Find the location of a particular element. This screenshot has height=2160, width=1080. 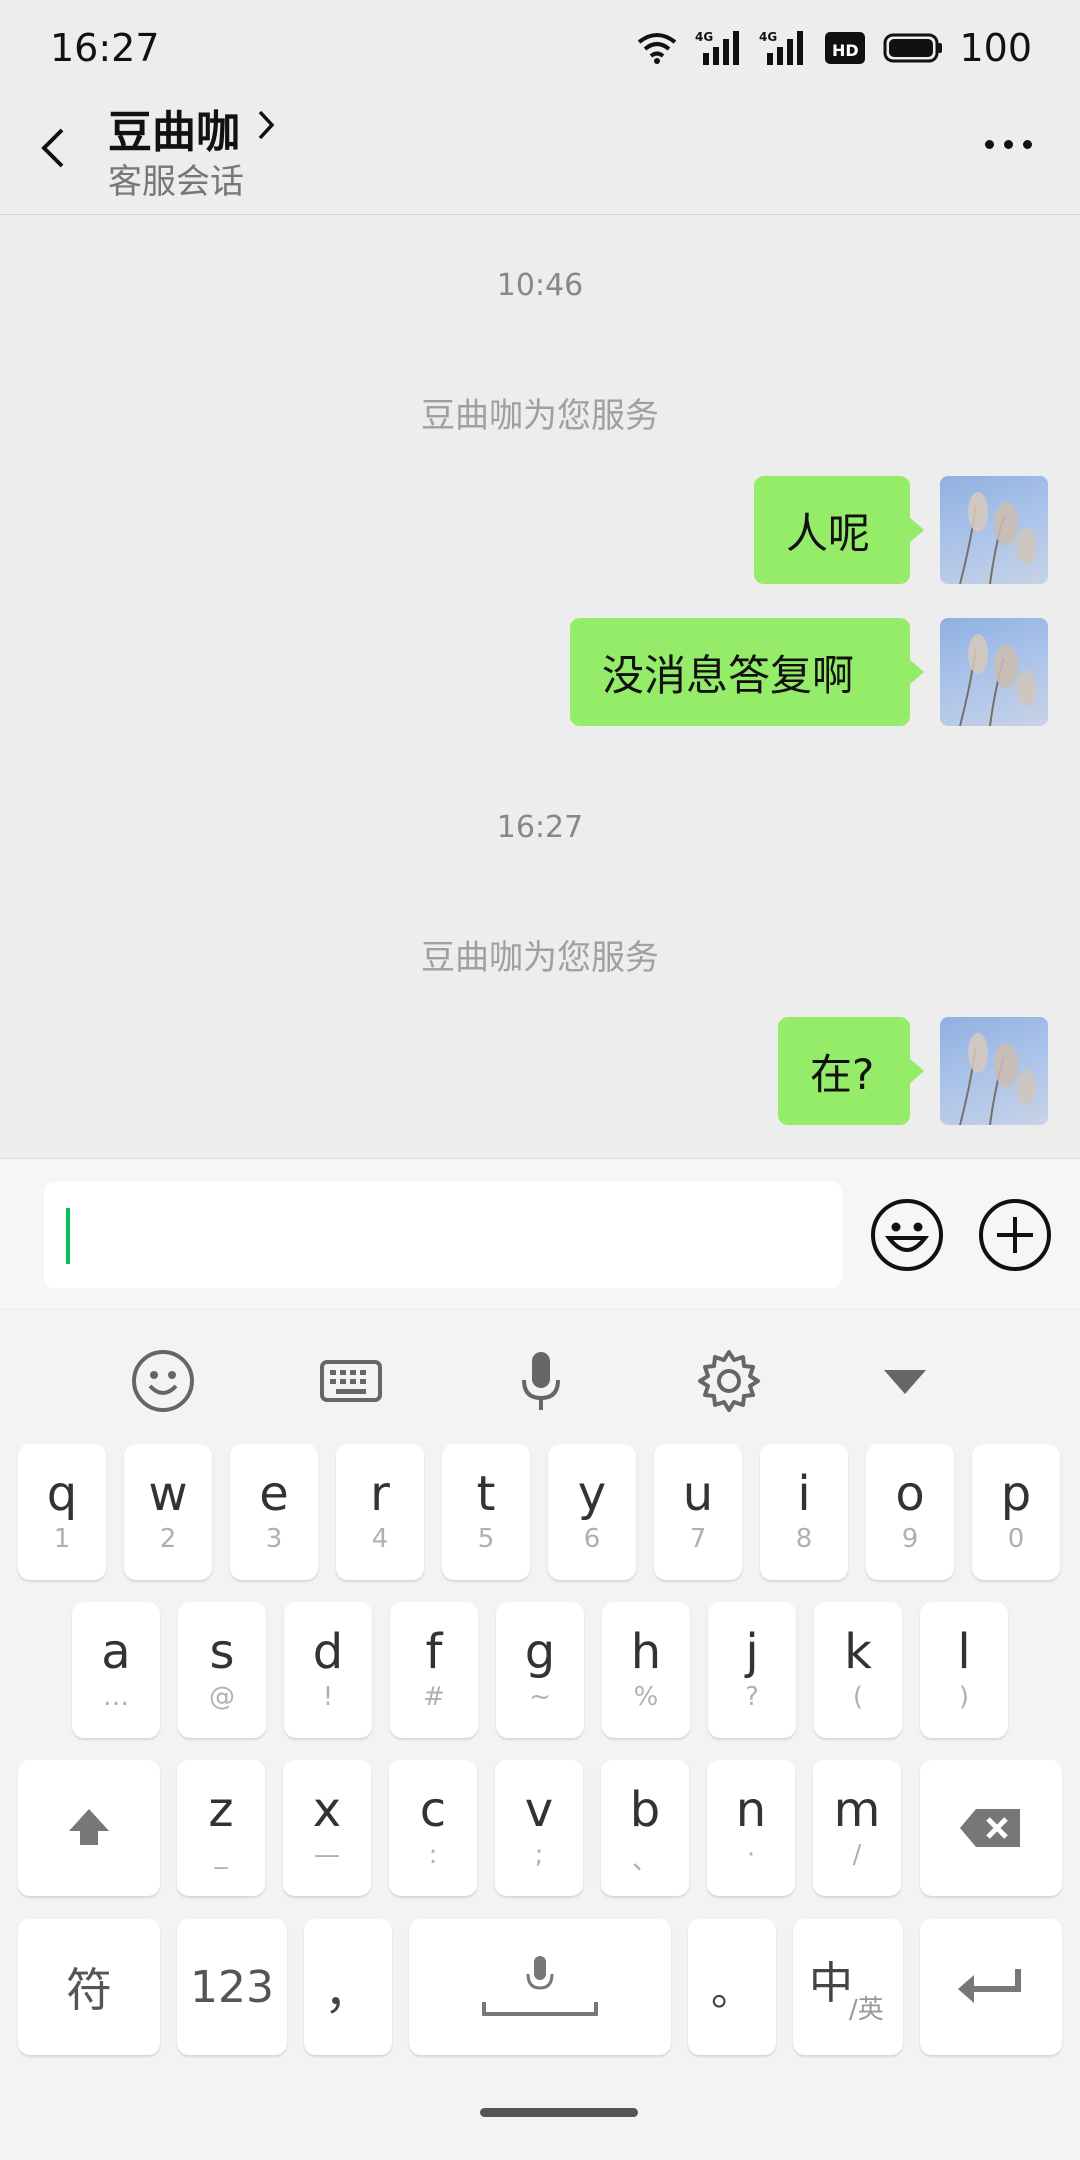

enter-key is located at coordinates (991, 1987).